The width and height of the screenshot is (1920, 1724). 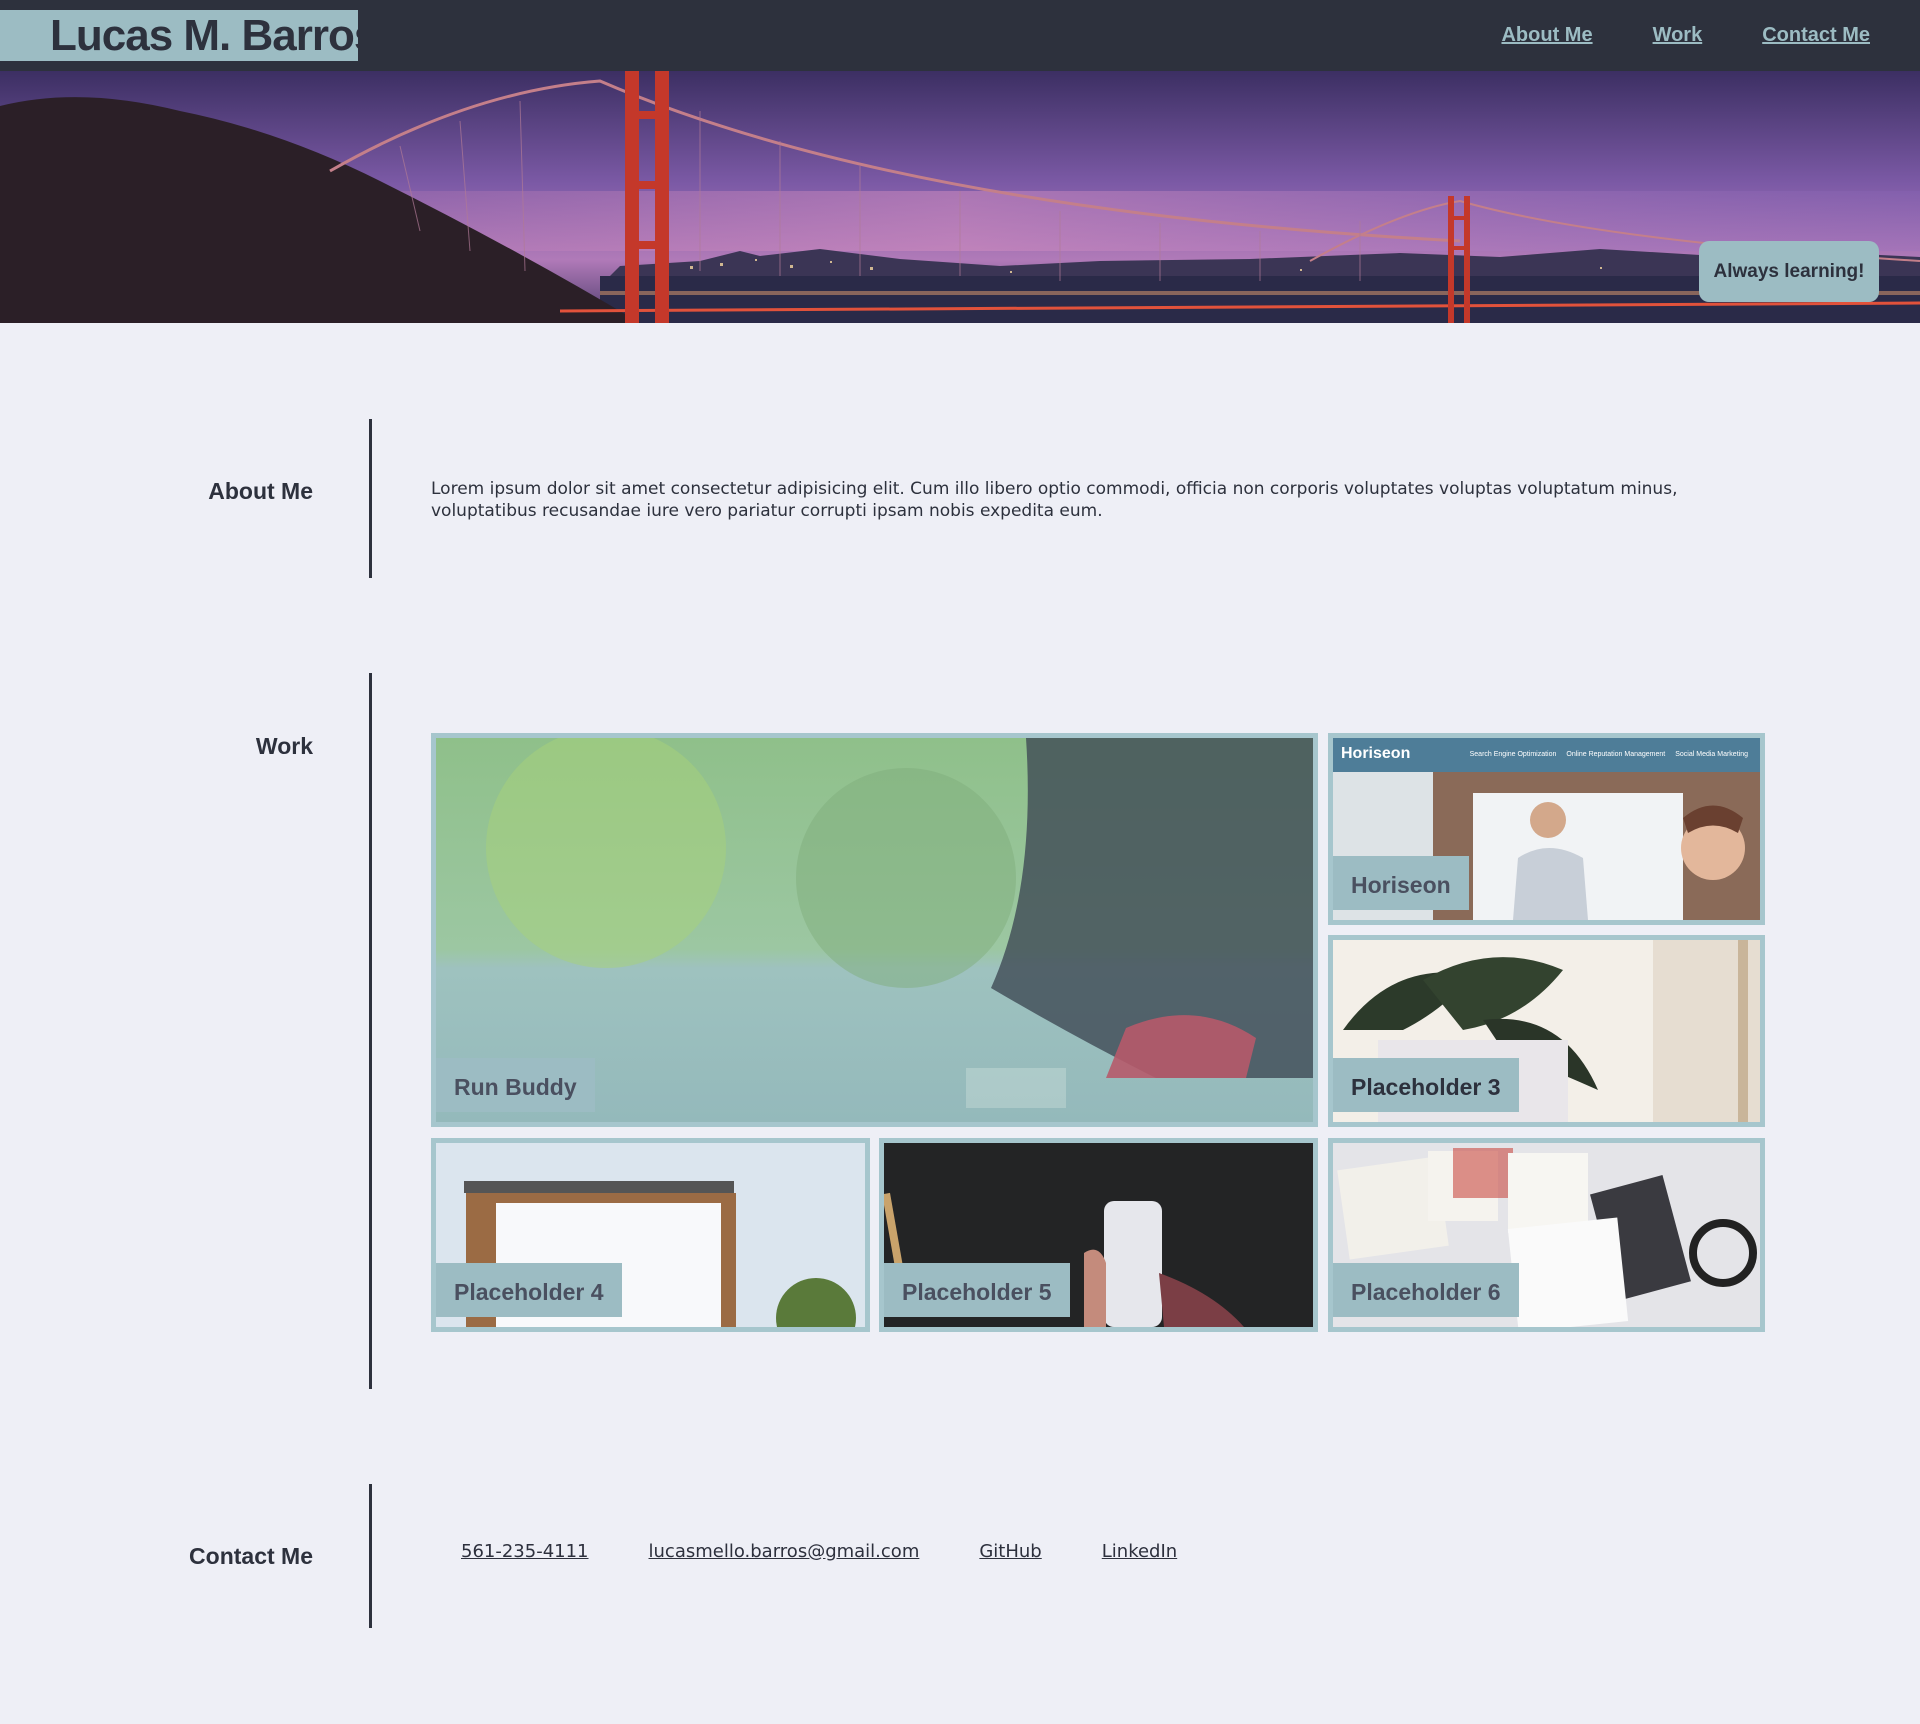 I want to click on contact-link-phone: 561-235-4111, so click(x=525, y=1551).